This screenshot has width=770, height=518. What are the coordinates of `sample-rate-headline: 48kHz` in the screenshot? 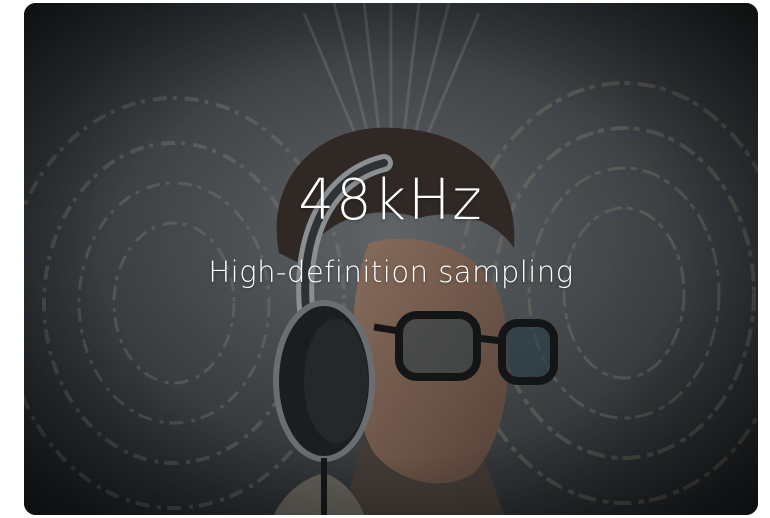 It's located at (391, 200).